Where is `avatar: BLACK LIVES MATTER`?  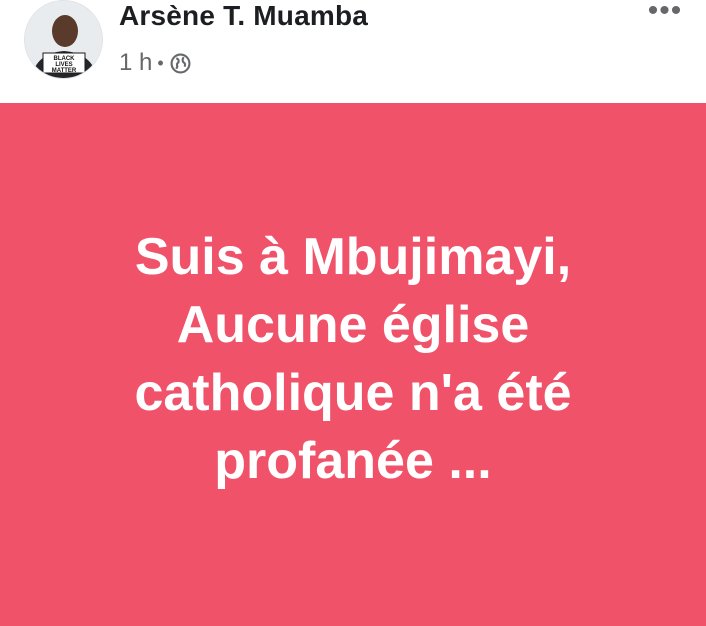
avatar: BLACK LIVES MATTER is located at coordinates (63, 39).